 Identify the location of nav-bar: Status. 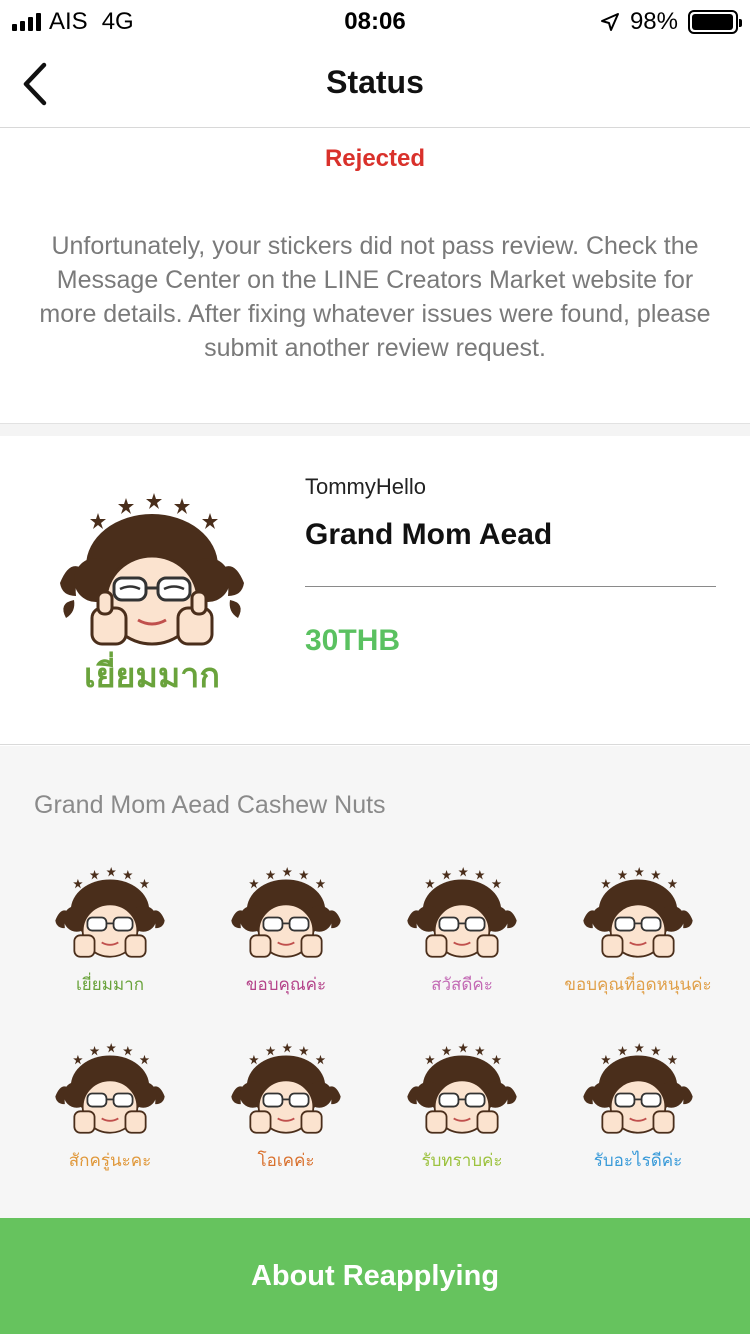
(375, 84).